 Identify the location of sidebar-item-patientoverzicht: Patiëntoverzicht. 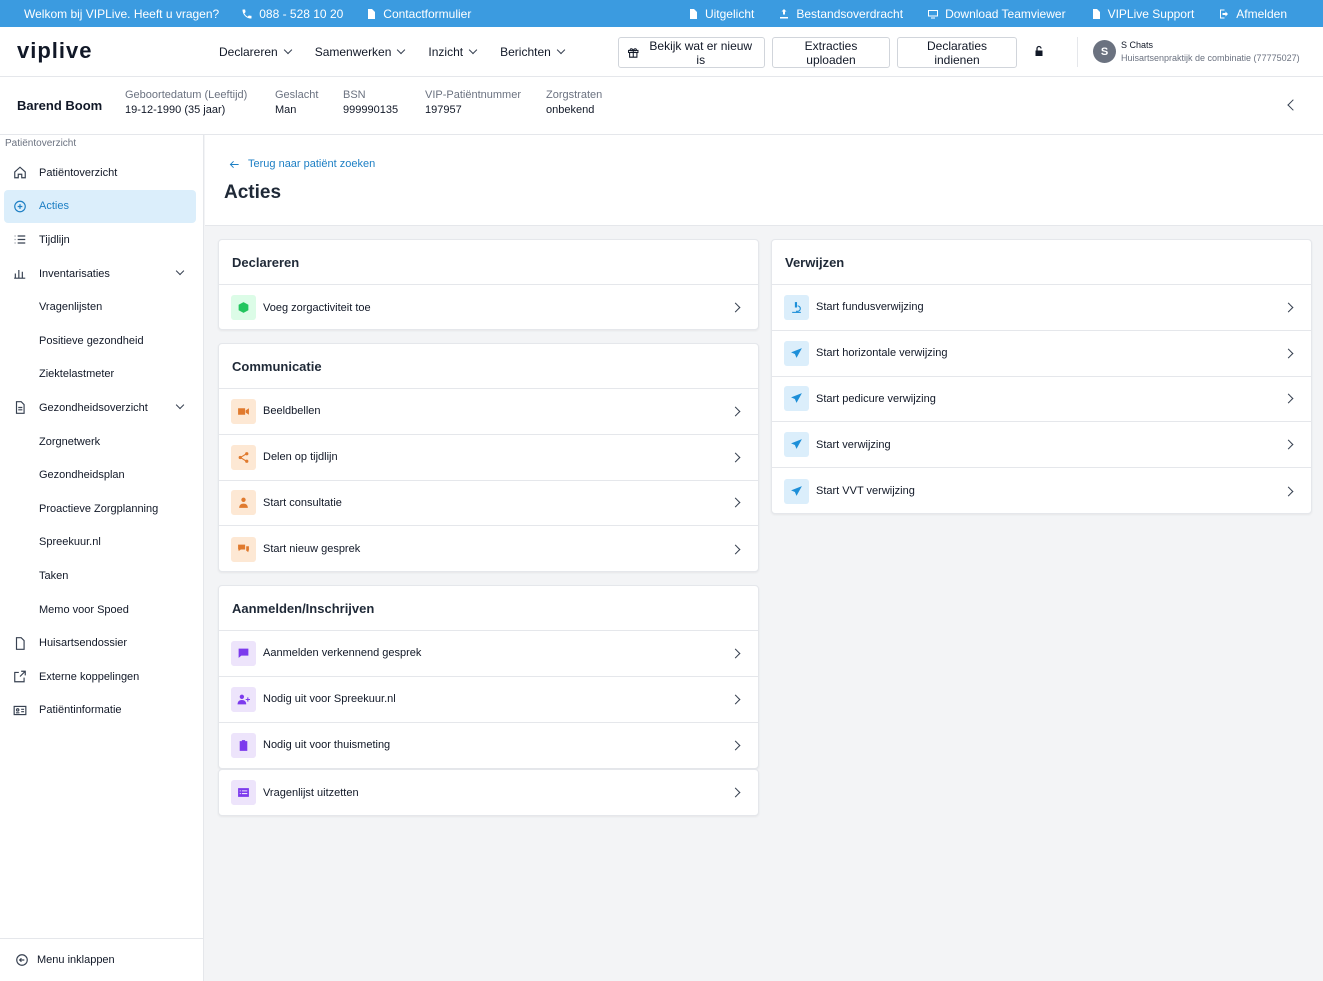
(100, 173).